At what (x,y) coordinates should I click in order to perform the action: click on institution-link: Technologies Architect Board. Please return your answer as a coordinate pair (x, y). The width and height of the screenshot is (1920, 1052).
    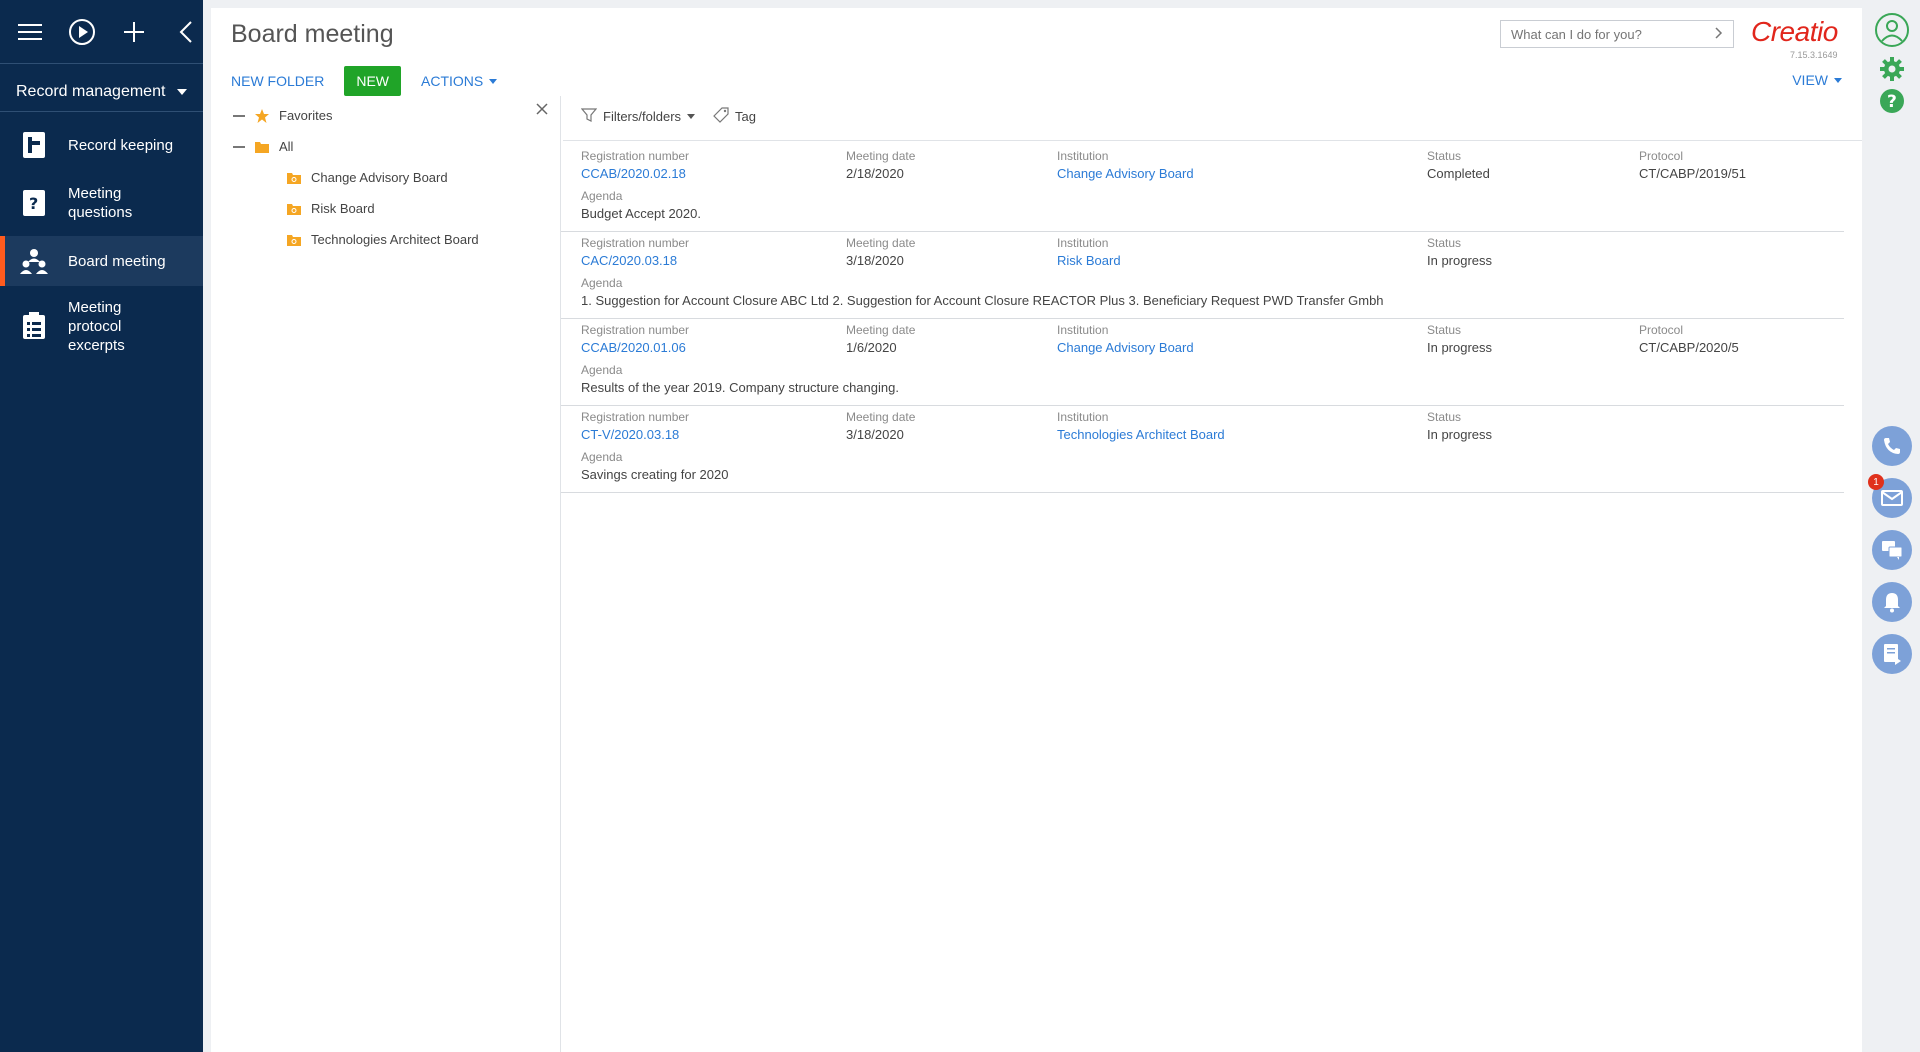
    Looking at the image, I should click on (1141, 434).